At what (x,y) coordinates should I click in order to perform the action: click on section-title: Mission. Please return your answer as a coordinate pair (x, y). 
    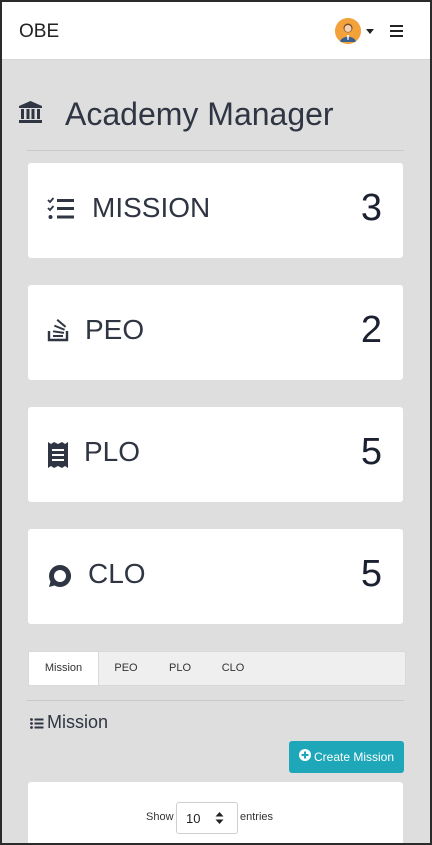
    Looking at the image, I should click on (69, 723).